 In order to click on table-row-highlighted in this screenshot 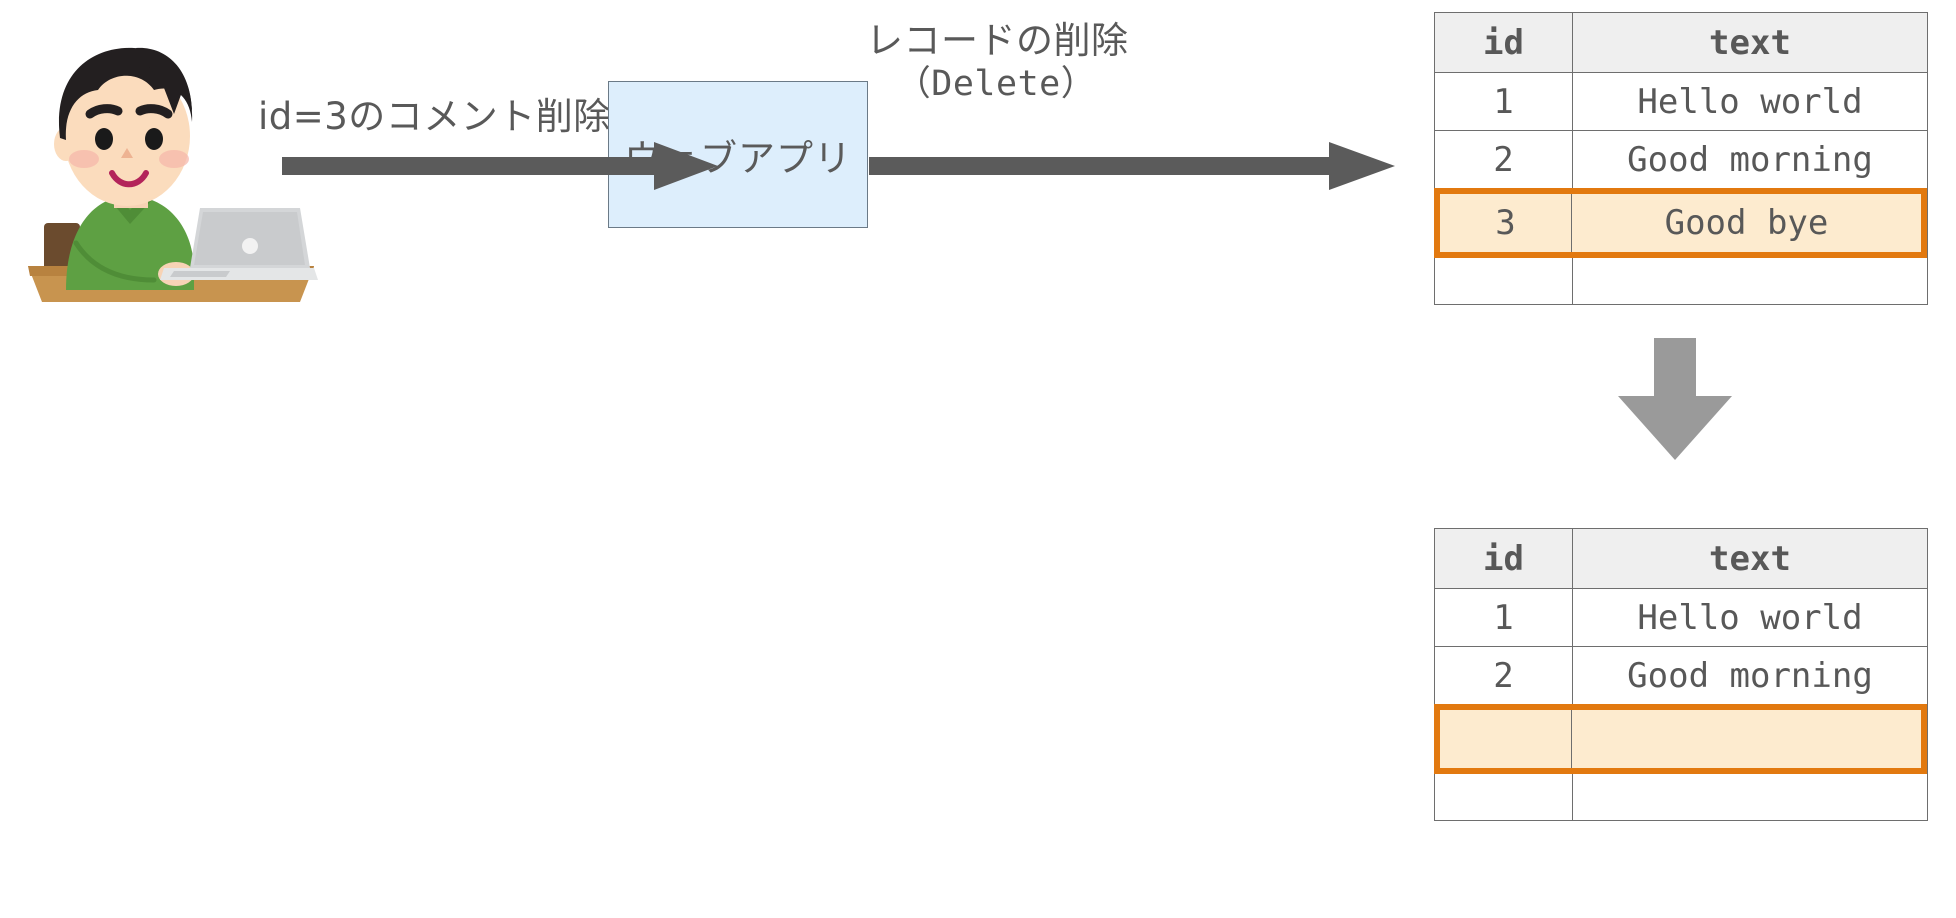, I will do `click(1681, 733)`.